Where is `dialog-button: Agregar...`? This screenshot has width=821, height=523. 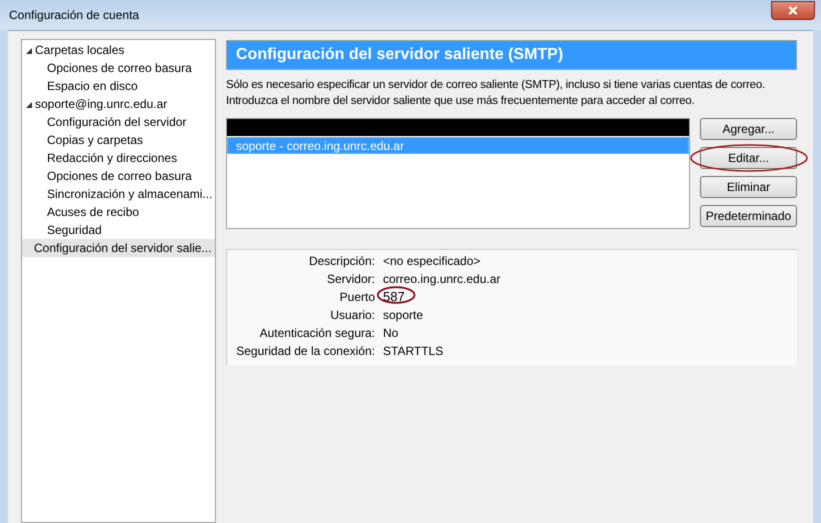
dialog-button: Agregar... is located at coordinates (748, 129).